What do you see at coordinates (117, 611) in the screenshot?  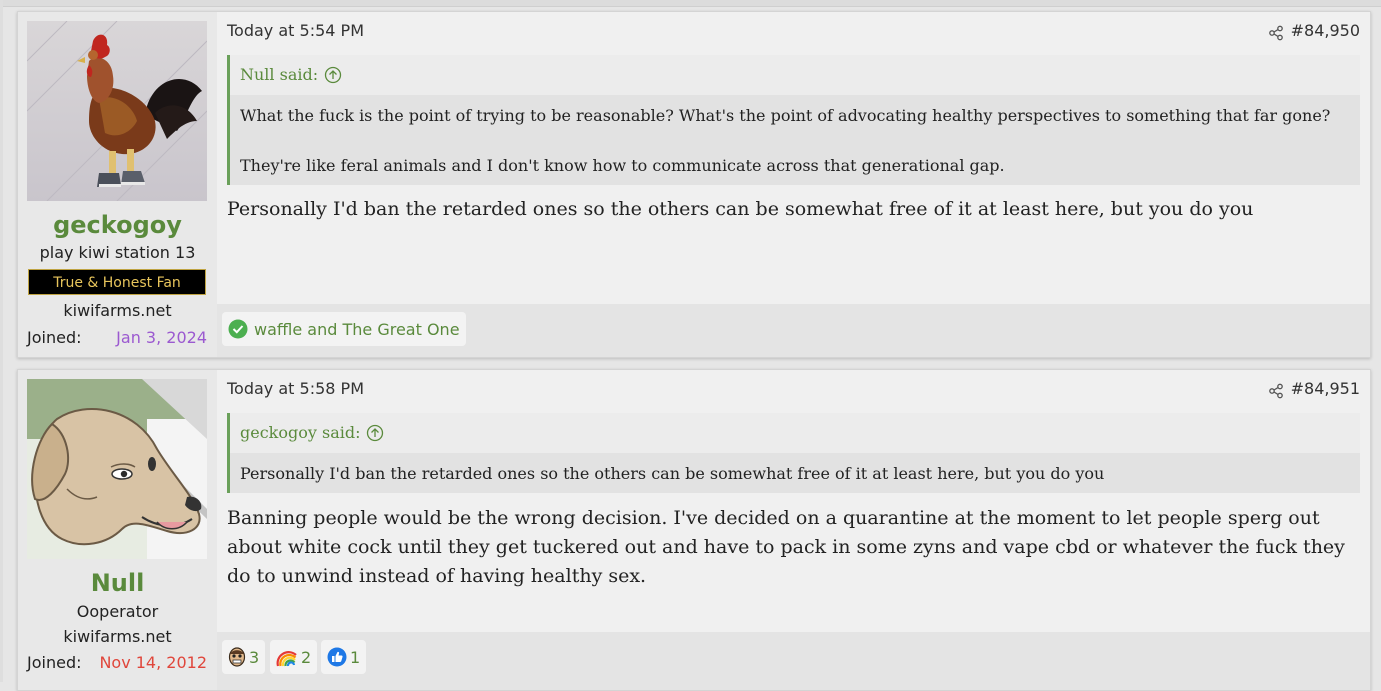 I see `user-title: Ooperator` at bounding box center [117, 611].